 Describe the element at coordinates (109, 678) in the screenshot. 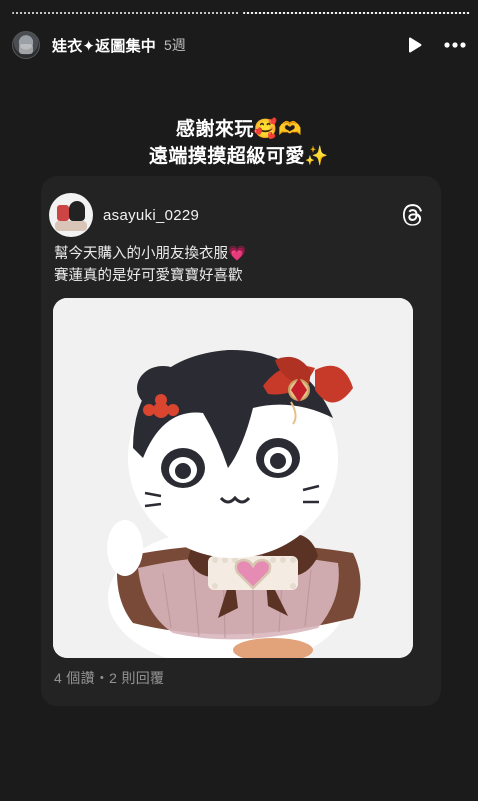

I see `post-stats: 4 個讚・2 則回覆` at that location.